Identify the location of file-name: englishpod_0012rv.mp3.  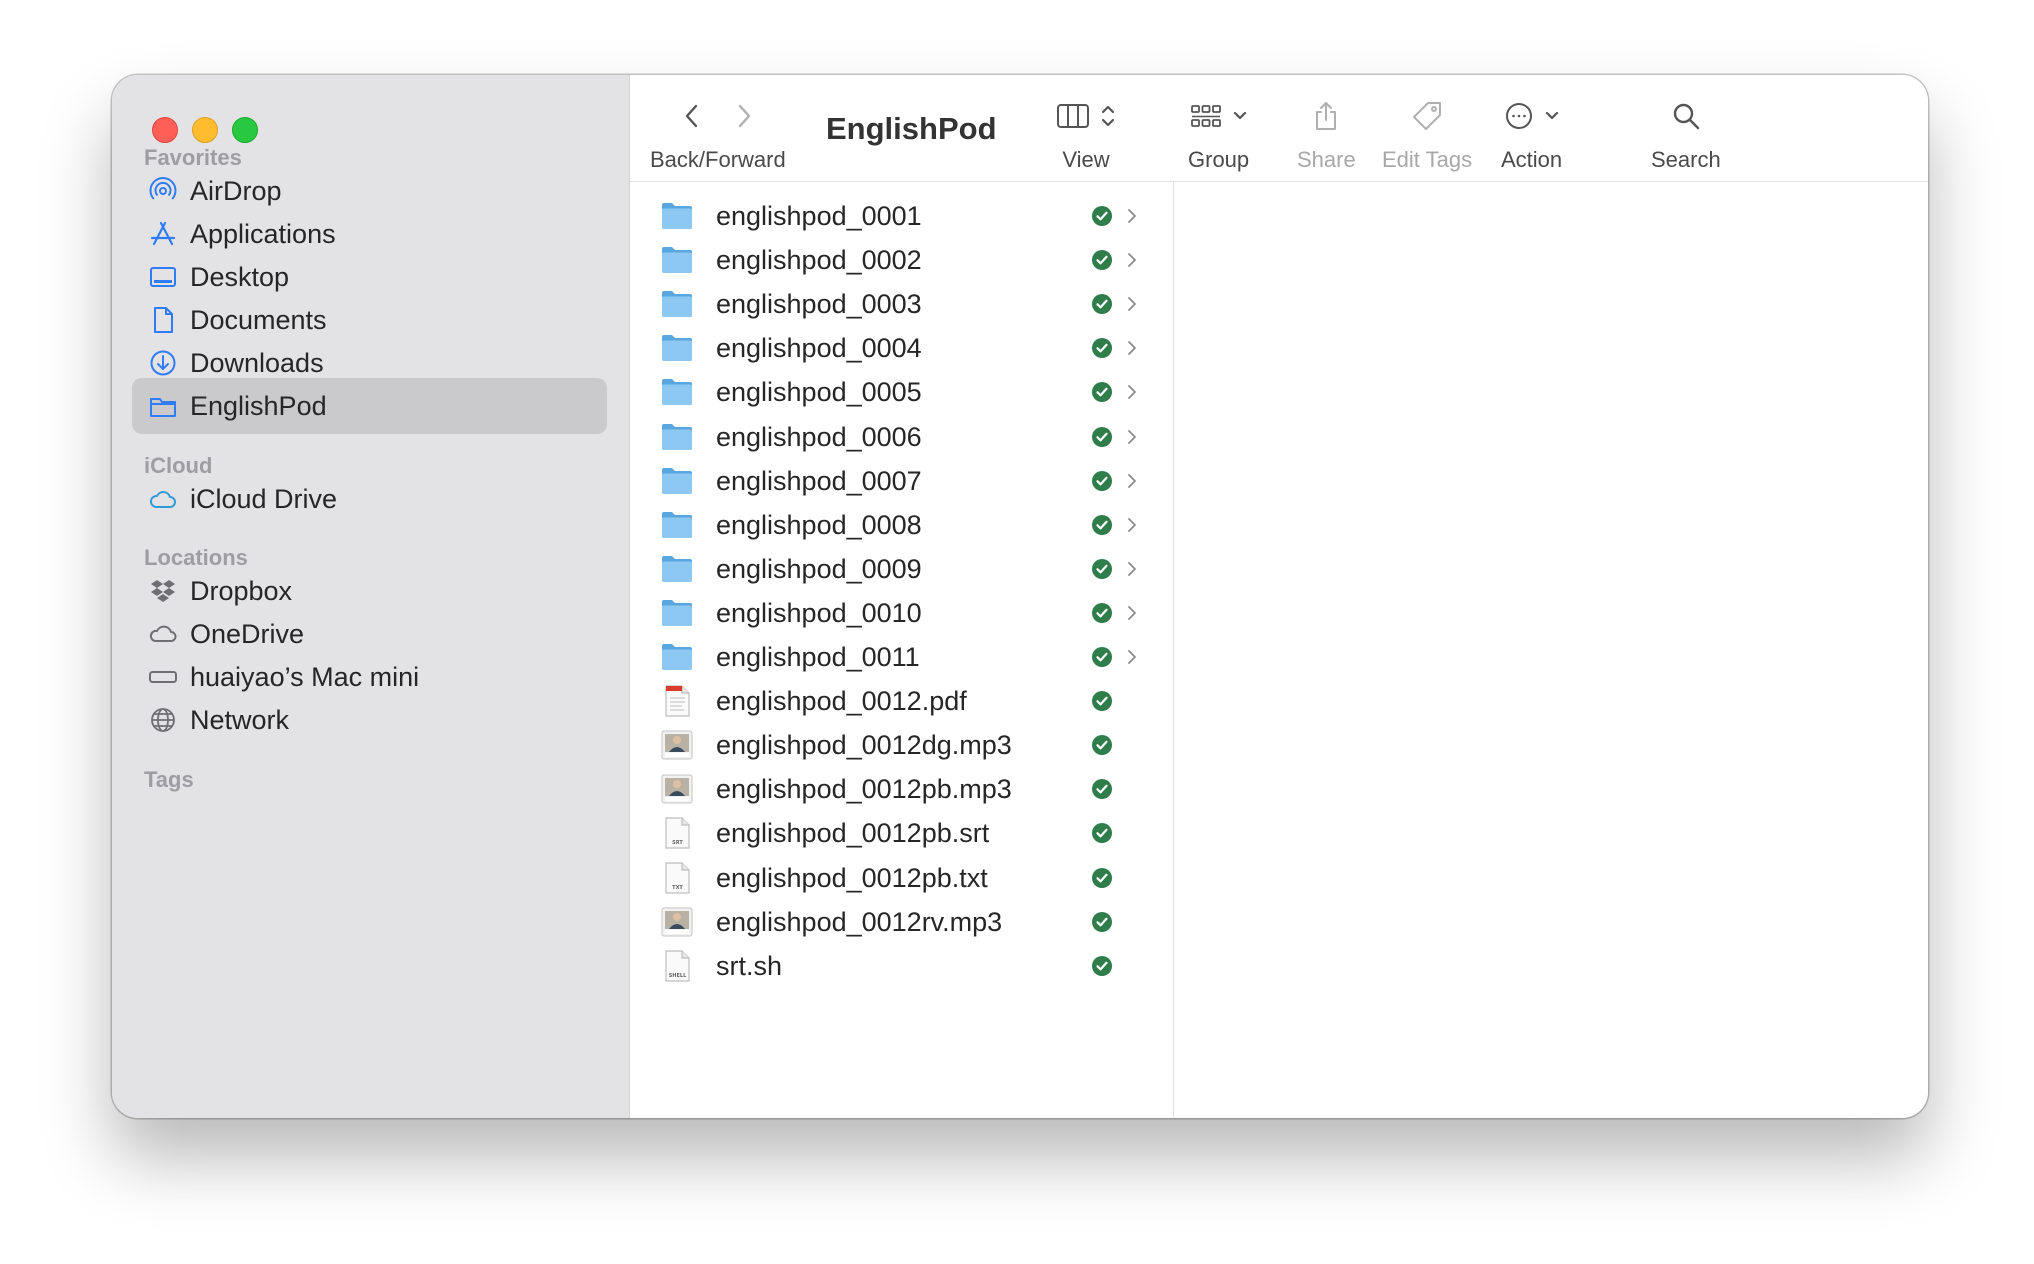
(859, 921).